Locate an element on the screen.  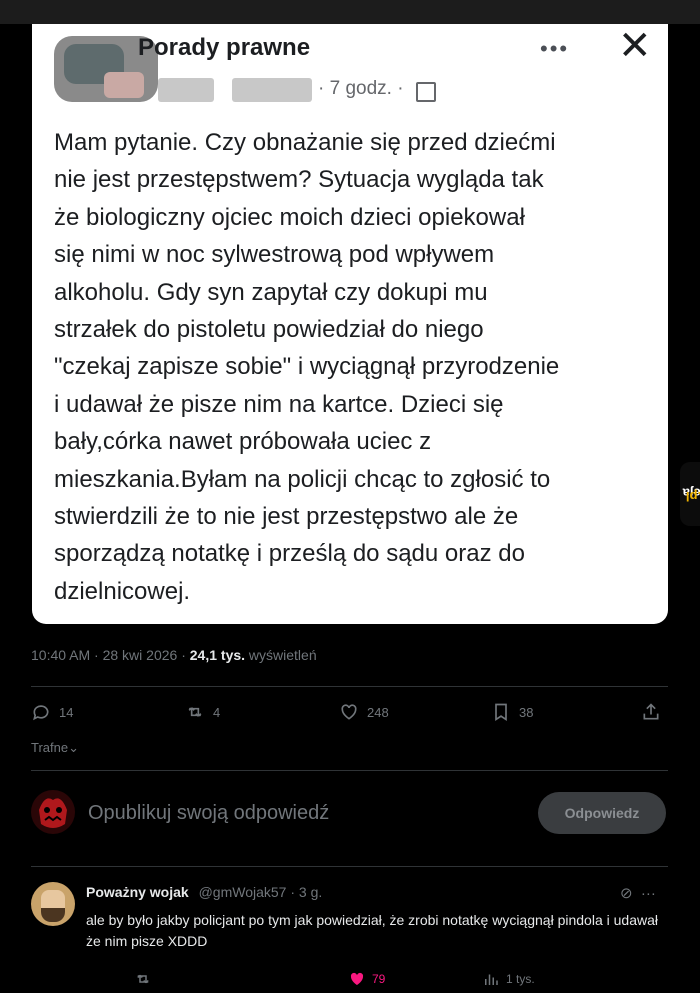
post-time: · 7 godz. · is located at coordinates (361, 88).